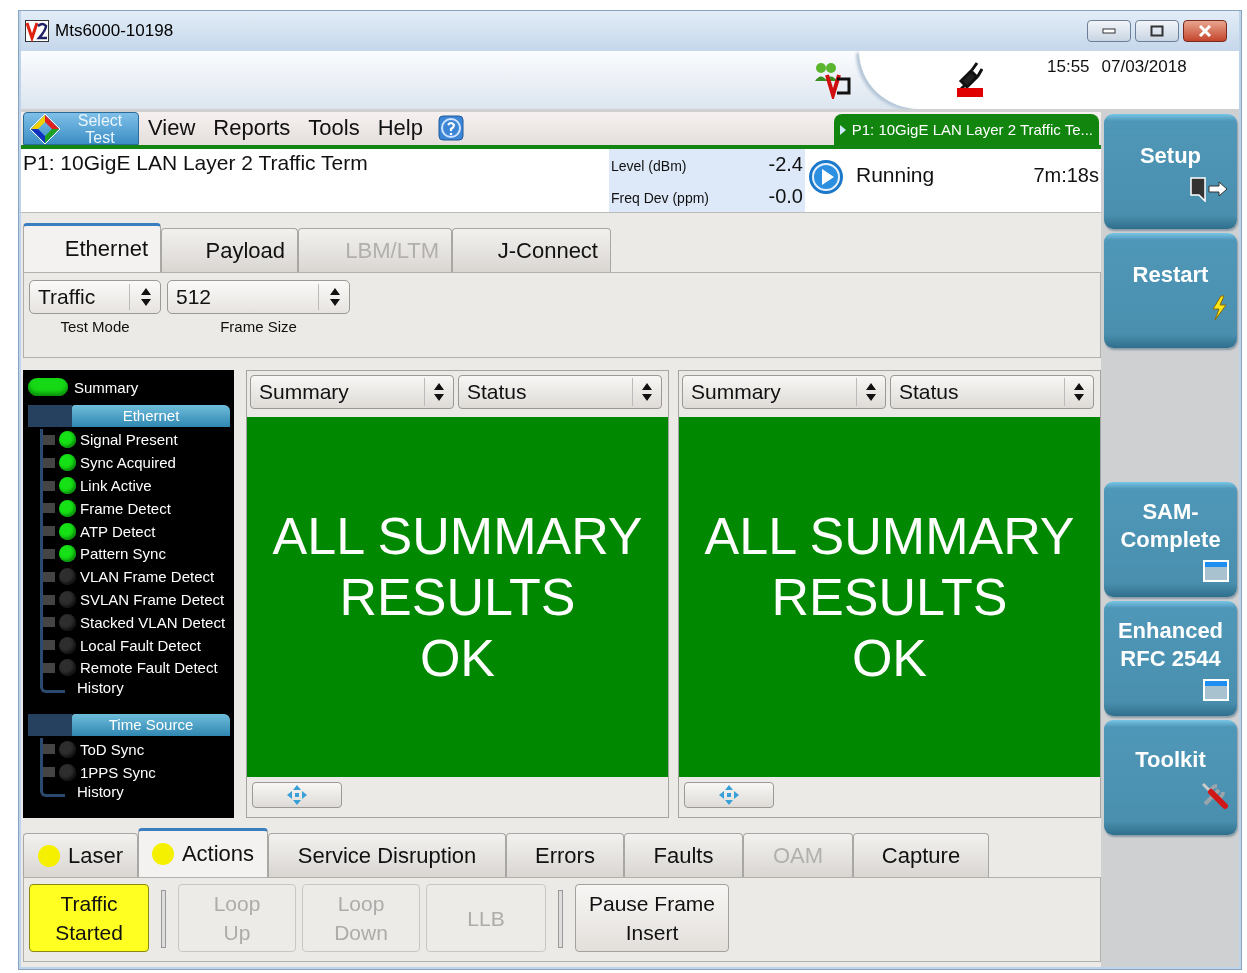 The height and width of the screenshot is (973, 1247). What do you see at coordinates (660, 197) in the screenshot?
I see `reading-label: Freq Dev (ppm)` at bounding box center [660, 197].